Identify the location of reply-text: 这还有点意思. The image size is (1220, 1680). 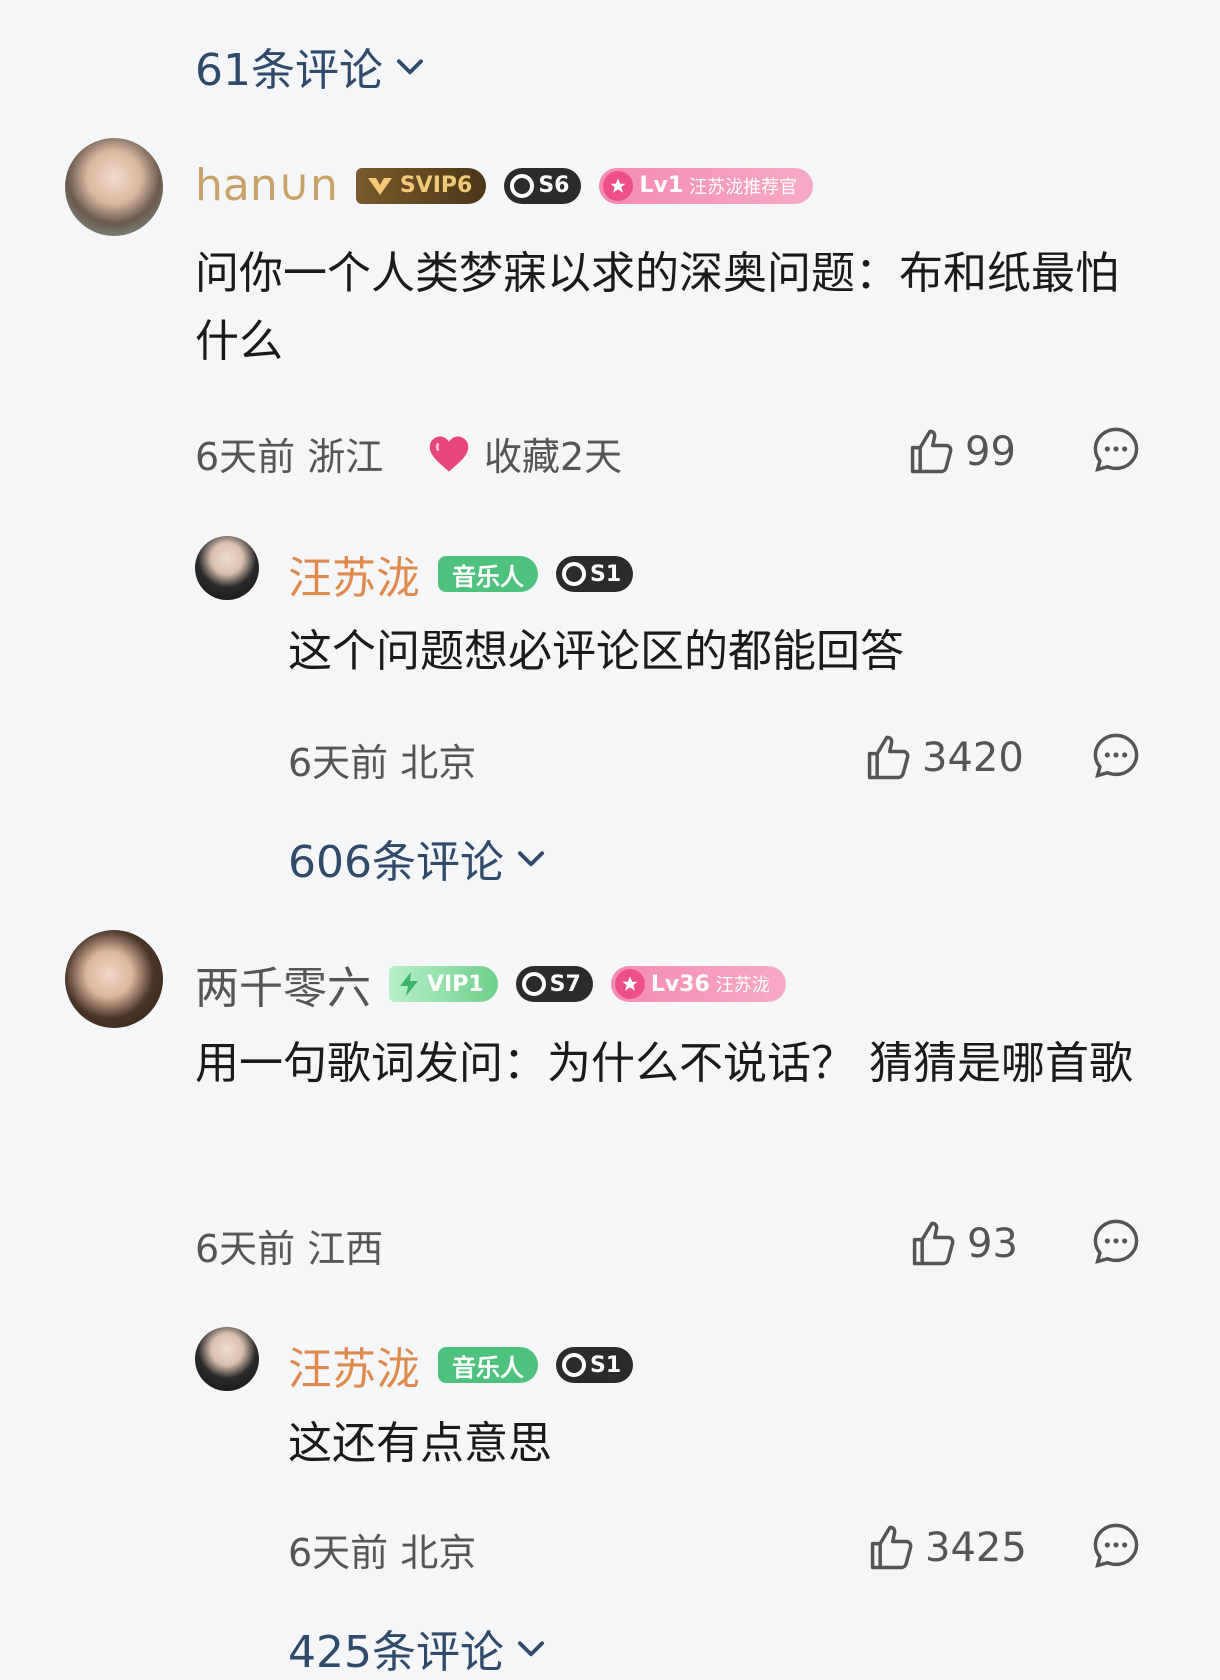
(420, 1443).